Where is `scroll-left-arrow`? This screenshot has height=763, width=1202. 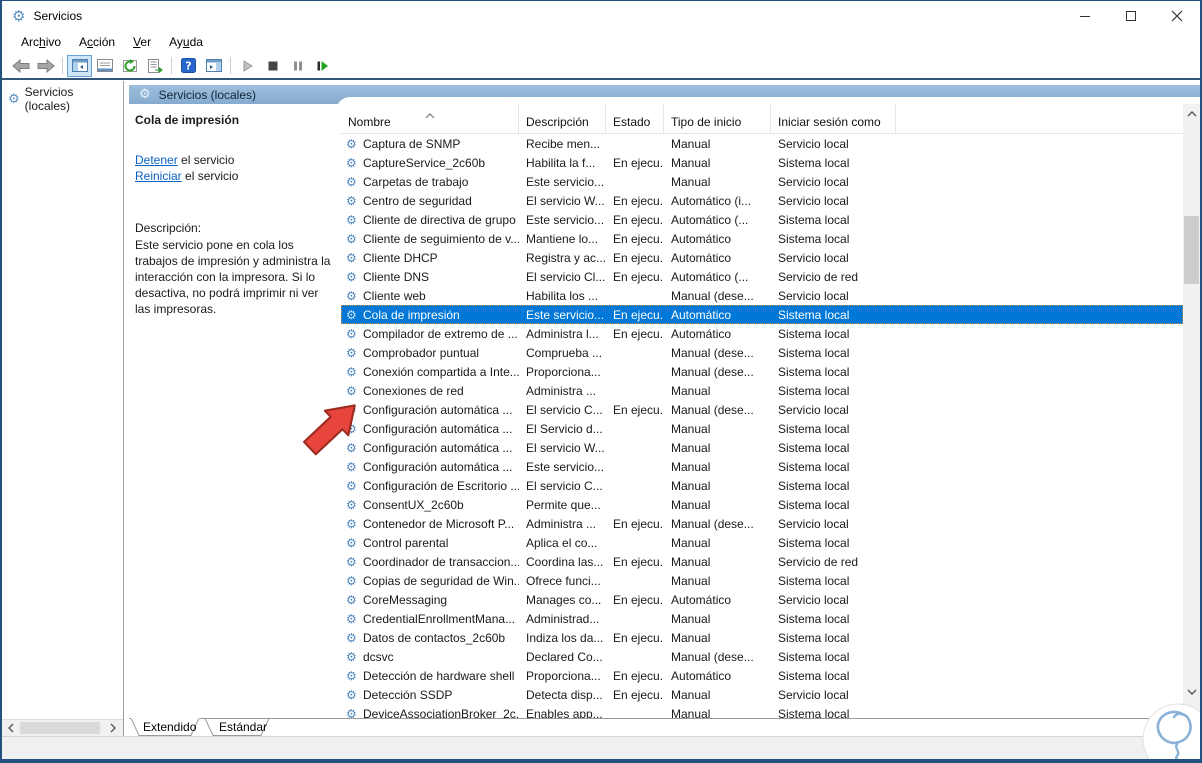 scroll-left-arrow is located at coordinates (10, 728).